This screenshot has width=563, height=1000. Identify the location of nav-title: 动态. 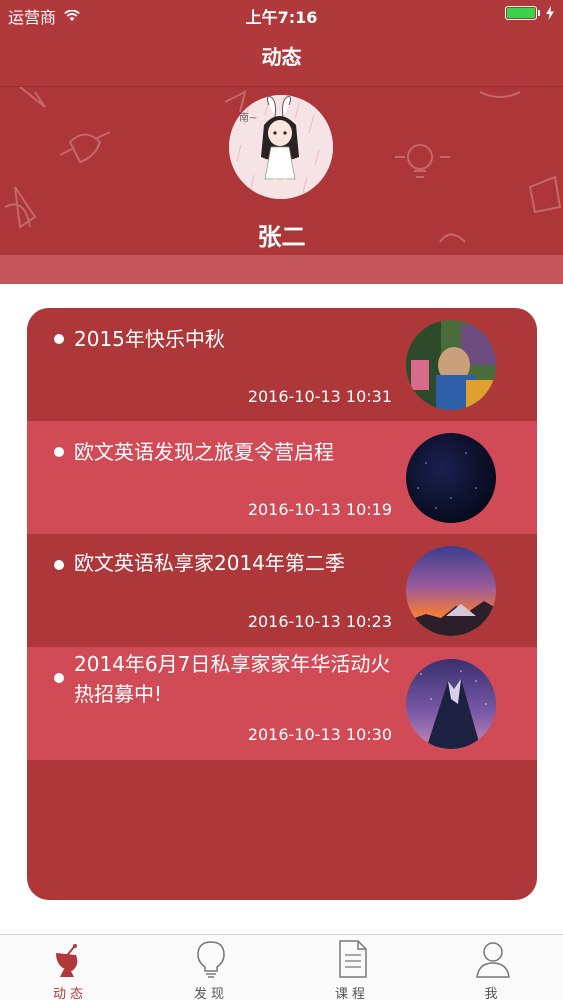
(281, 57).